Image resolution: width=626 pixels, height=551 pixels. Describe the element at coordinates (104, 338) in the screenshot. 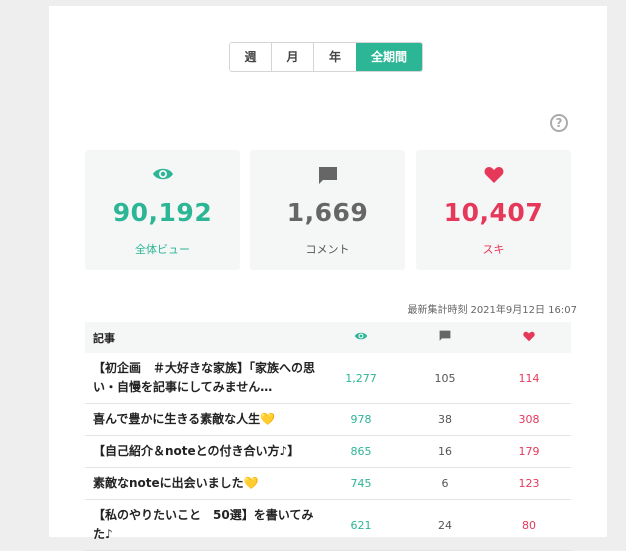

I see `header-title: 記事` at that location.